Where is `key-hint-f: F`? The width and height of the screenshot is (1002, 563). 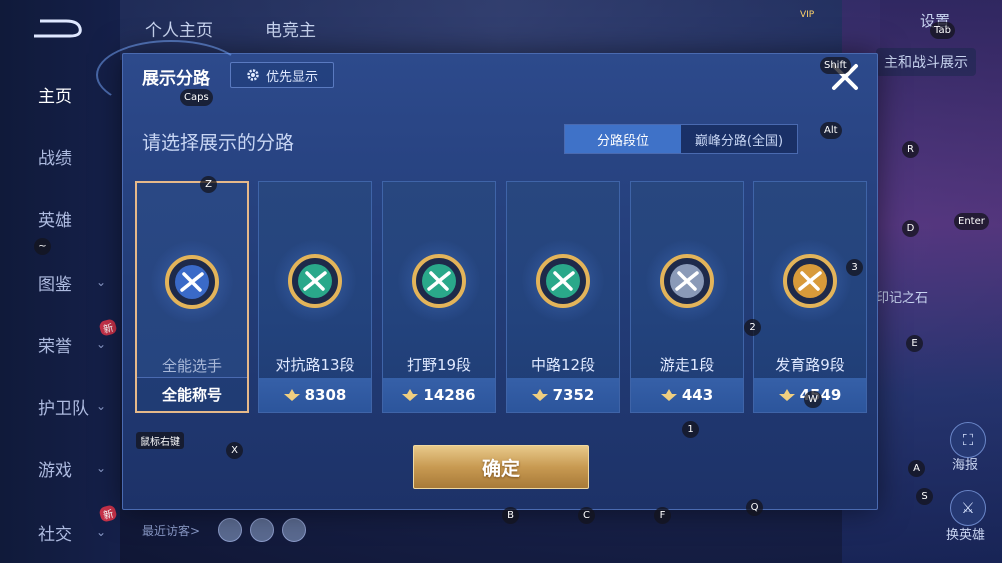
key-hint-f: F is located at coordinates (662, 515).